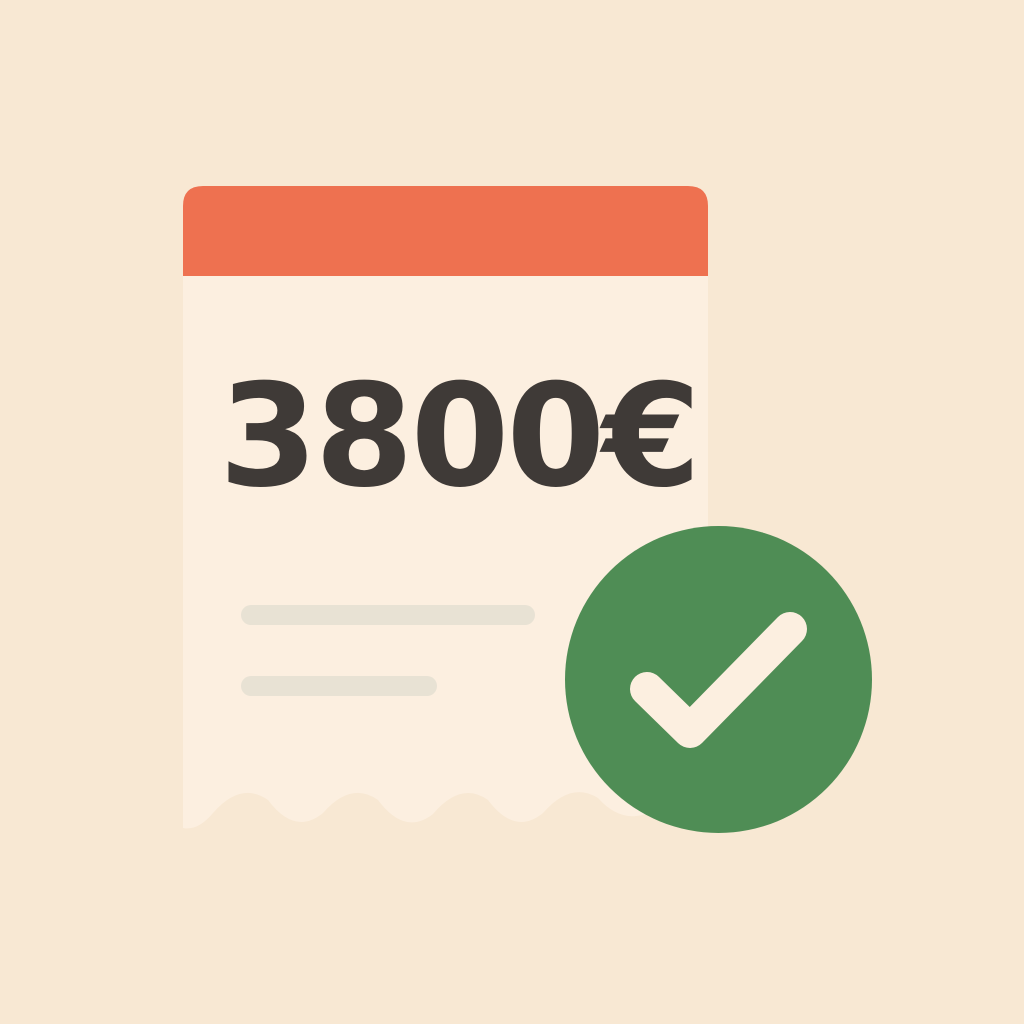  Describe the element at coordinates (445, 231) in the screenshot. I see `receipt-header-band` at that location.